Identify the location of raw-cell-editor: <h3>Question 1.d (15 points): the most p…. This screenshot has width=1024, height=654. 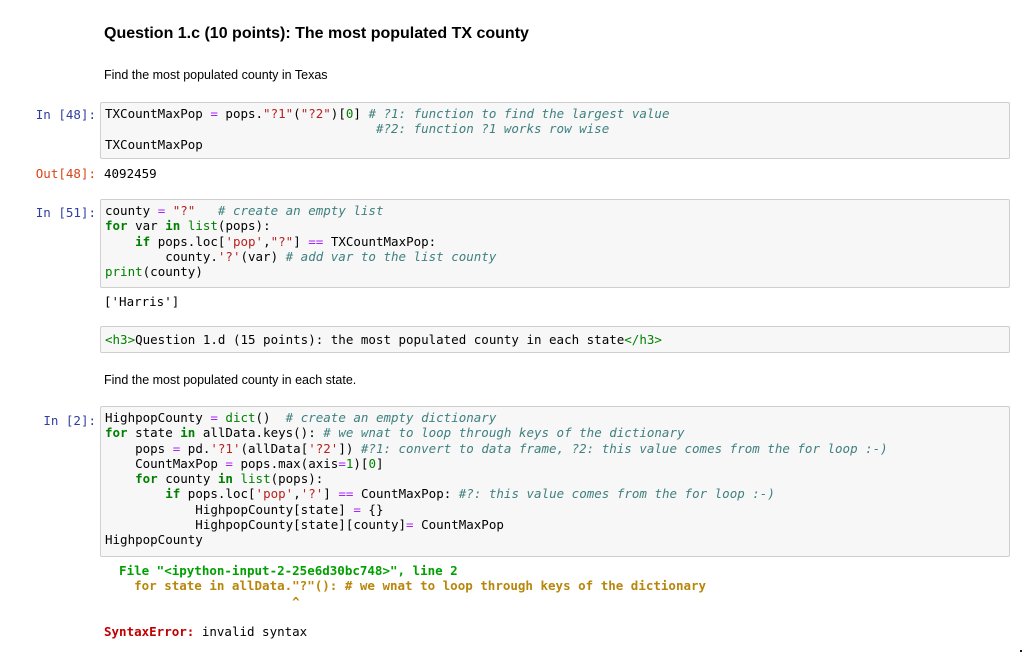
(555, 339).